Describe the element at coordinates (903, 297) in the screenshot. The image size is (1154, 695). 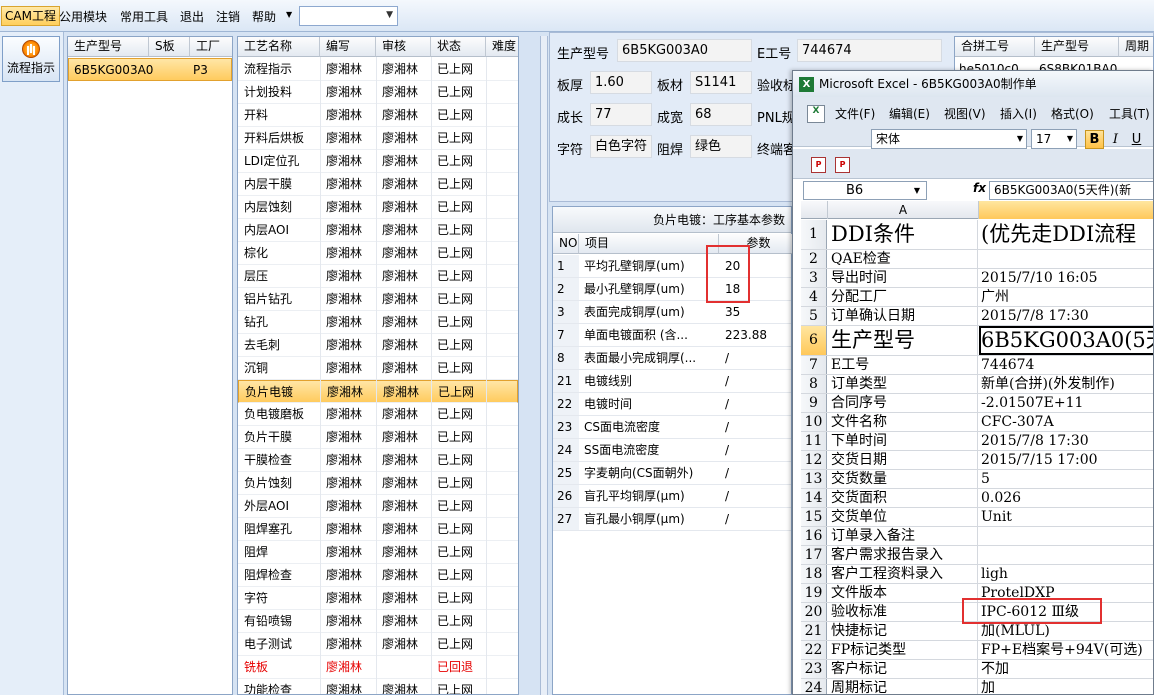
I see `cell-a: 分配工厂` at that location.